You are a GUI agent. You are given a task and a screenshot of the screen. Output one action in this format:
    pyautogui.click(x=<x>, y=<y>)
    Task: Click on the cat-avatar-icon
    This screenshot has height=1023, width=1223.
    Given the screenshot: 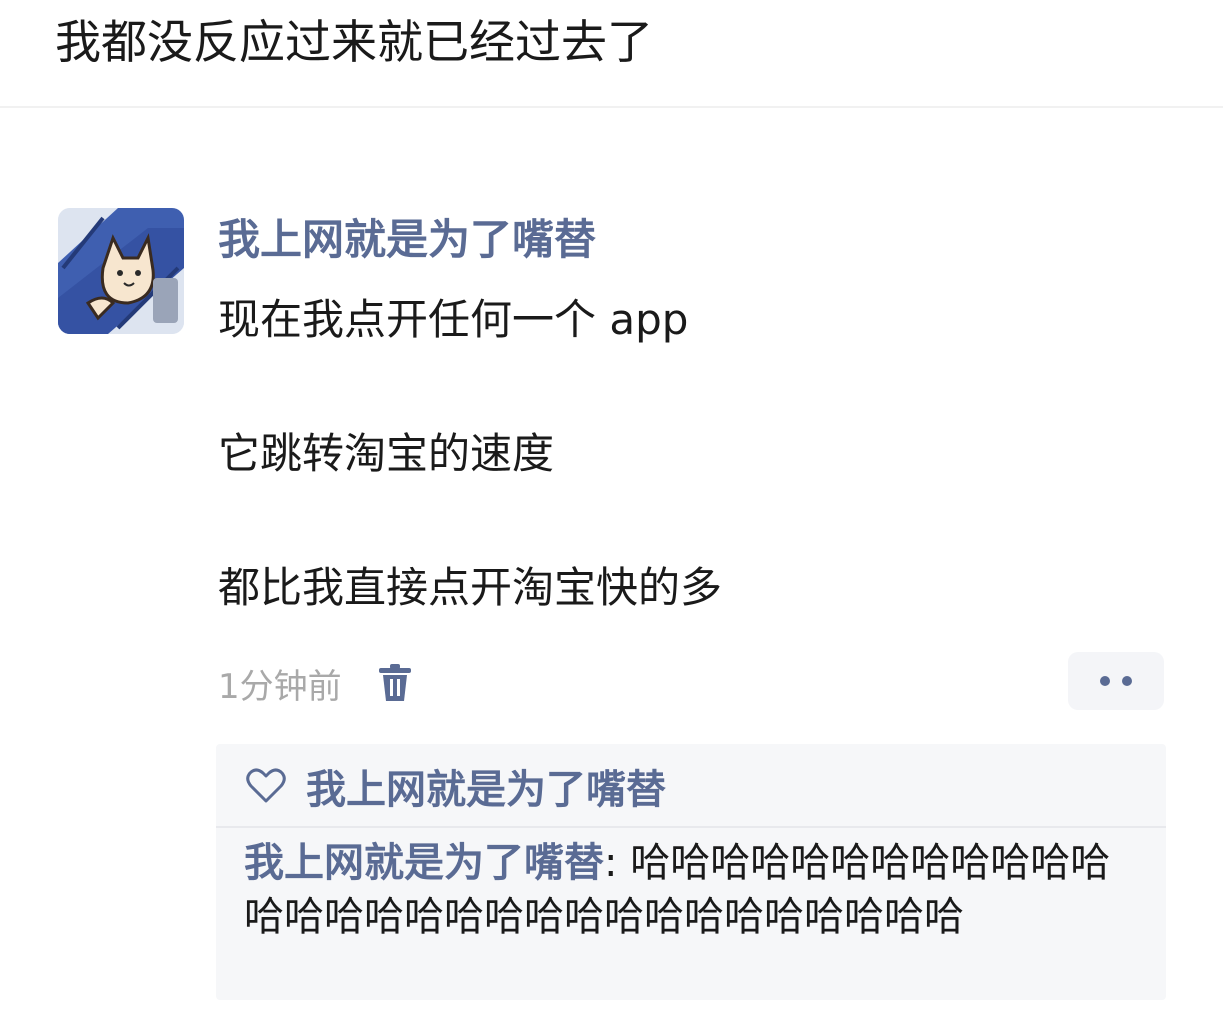 What is the action you would take?
    pyautogui.click(x=121, y=271)
    